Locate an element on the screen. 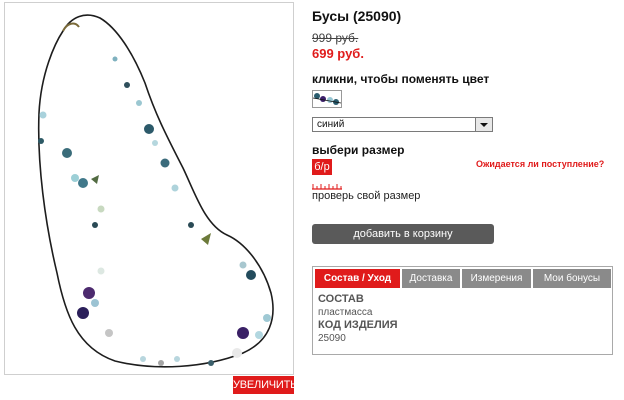 The image size is (624, 400). ruler-icon is located at coordinates (327, 186).